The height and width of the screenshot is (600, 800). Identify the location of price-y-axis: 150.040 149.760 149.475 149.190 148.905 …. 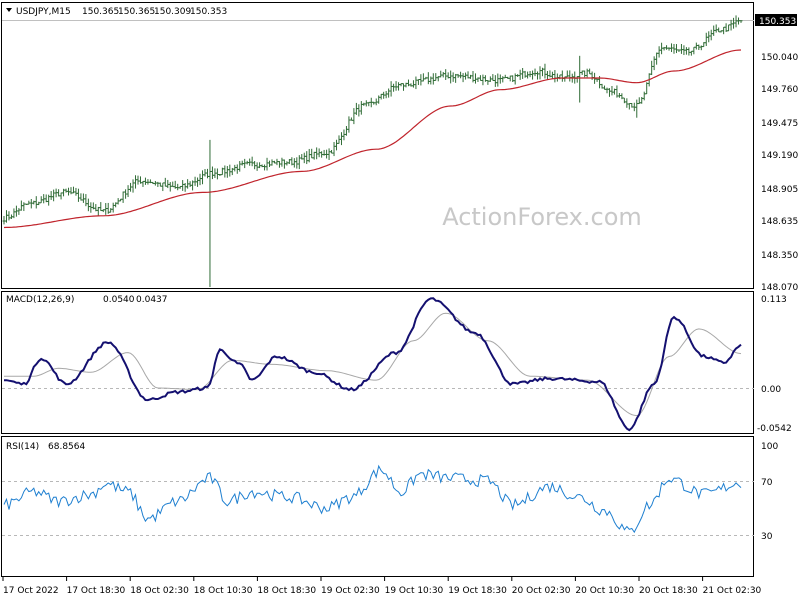
(779, 173).